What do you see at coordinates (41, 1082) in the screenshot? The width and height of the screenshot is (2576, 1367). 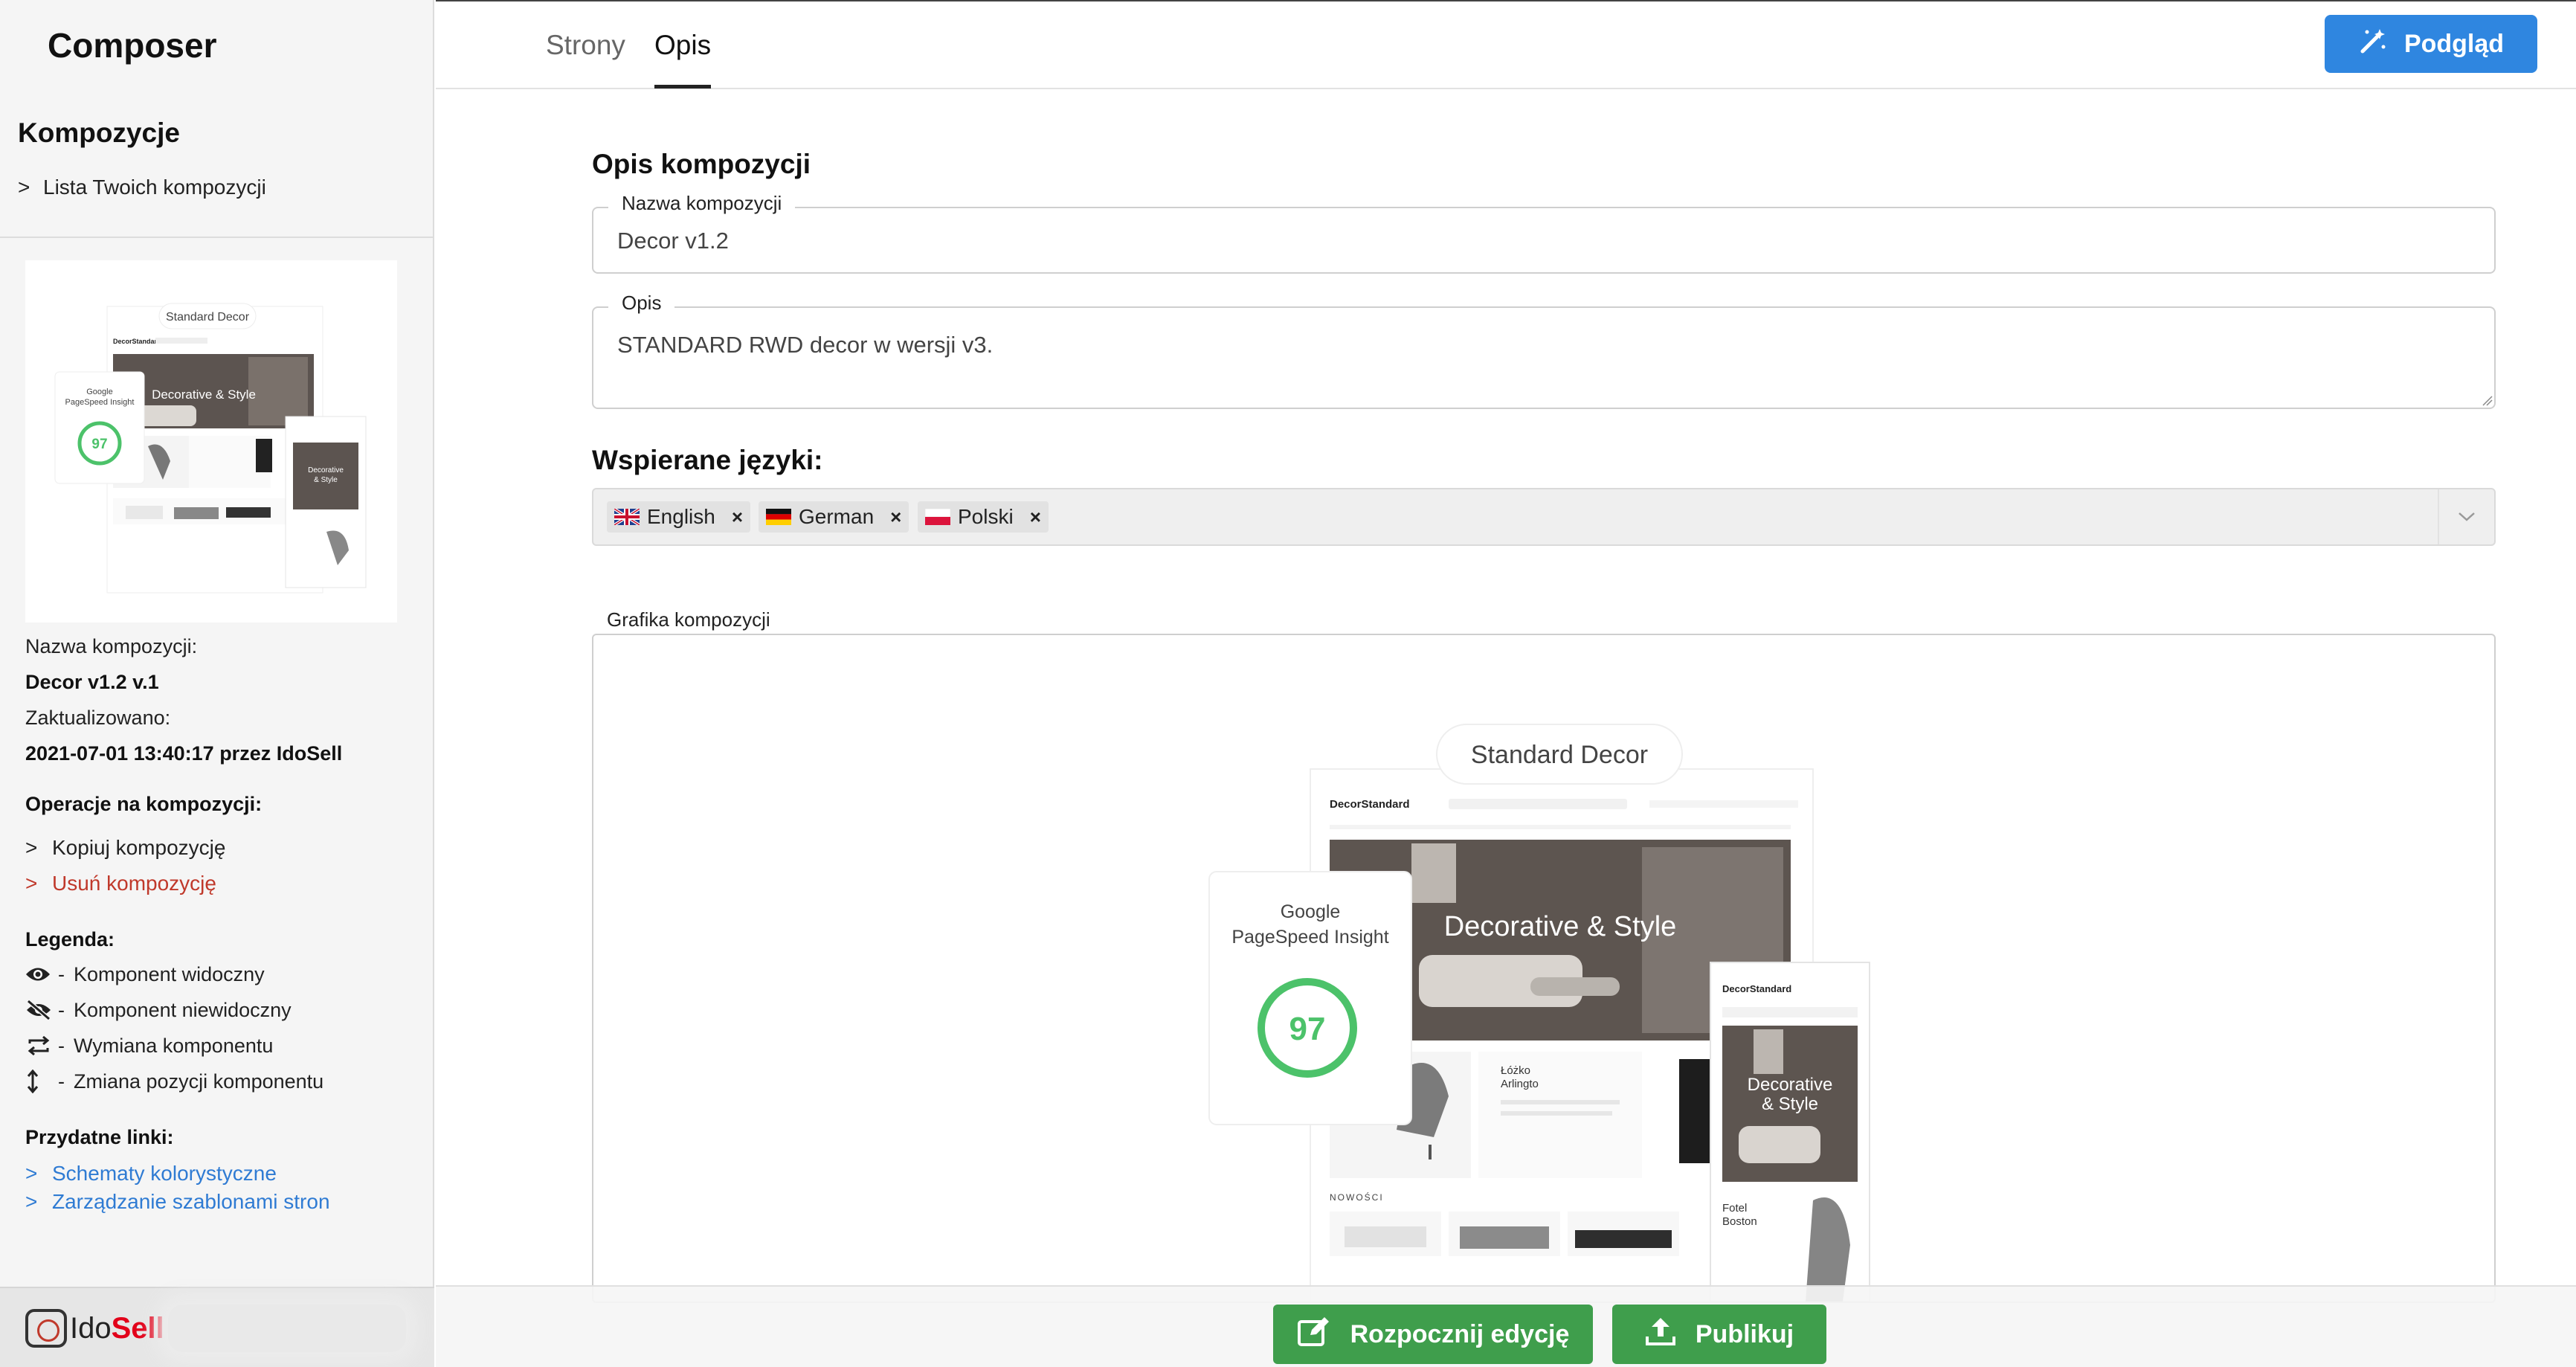 I see `vertical-arrows-icon` at bounding box center [41, 1082].